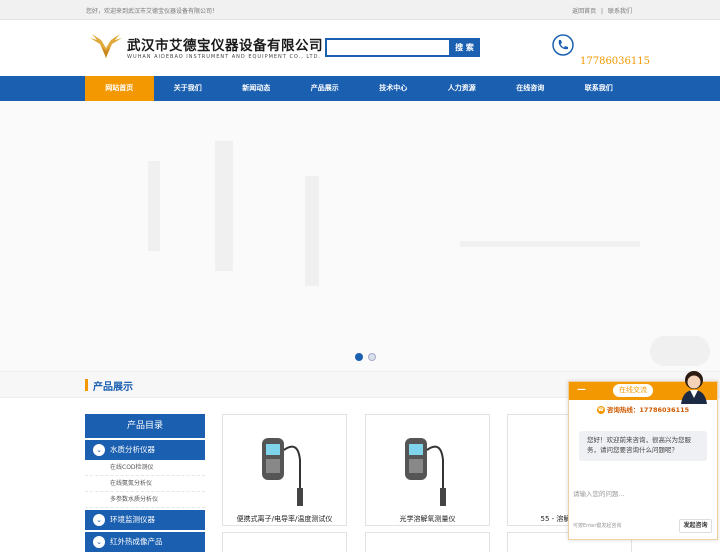 Image resolution: width=720 pixels, height=552 pixels. What do you see at coordinates (393, 88) in the screenshot?
I see `nav-item-tech: 技术中心` at bounding box center [393, 88].